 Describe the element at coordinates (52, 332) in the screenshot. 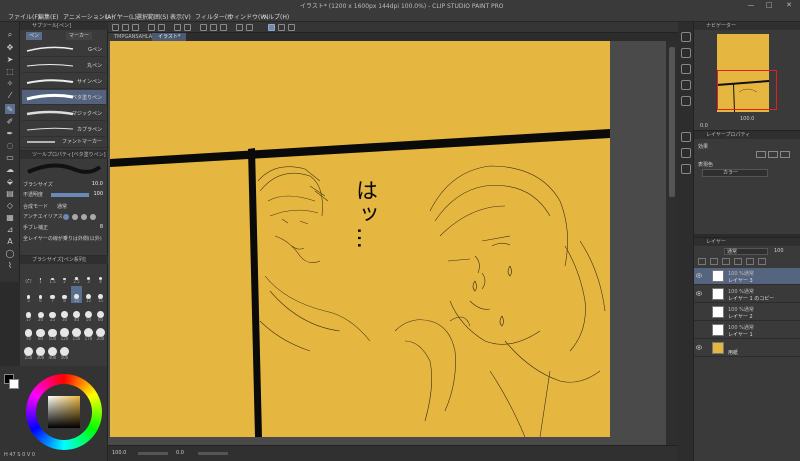

I see `brush-size-option: 100` at that location.